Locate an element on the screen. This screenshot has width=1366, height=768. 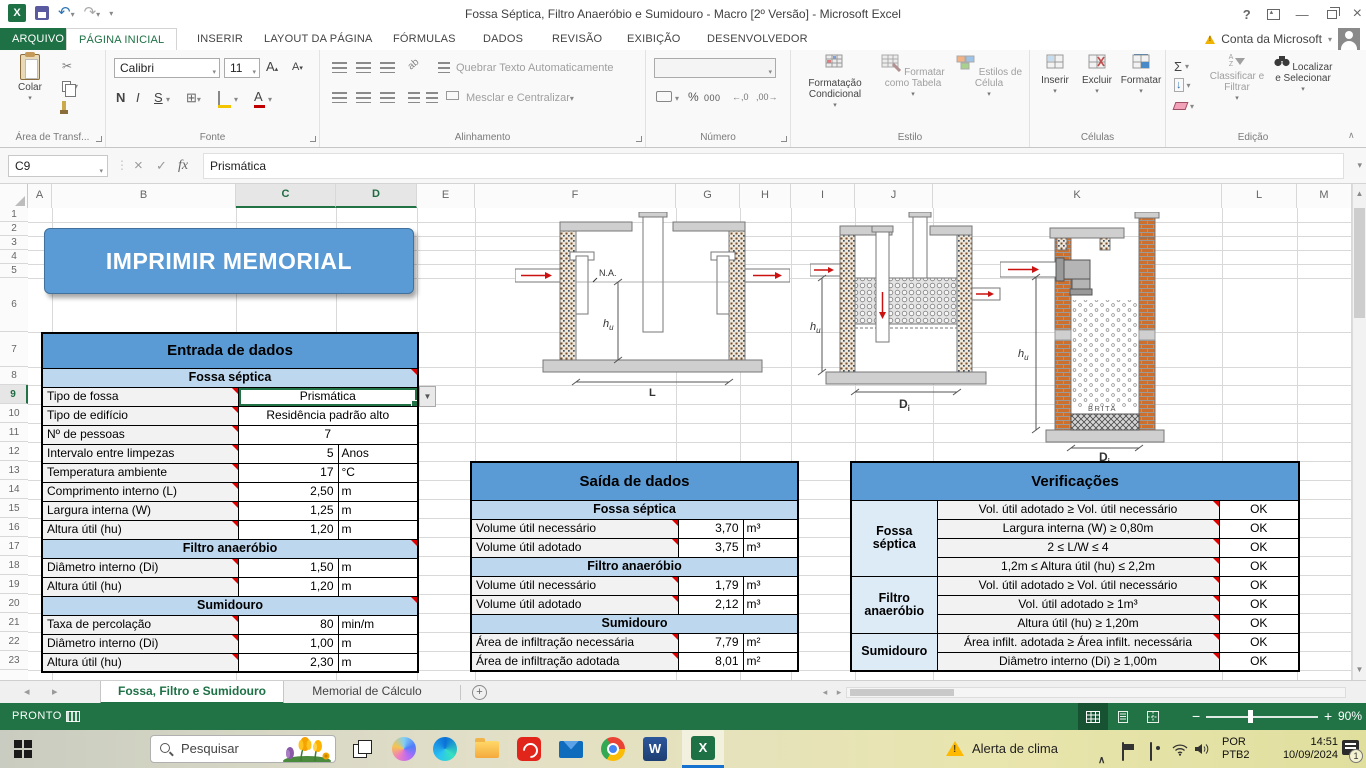
check-condition: Diâmetro interno (Di) ≥ 1,00m is located at coordinates (1078, 661).